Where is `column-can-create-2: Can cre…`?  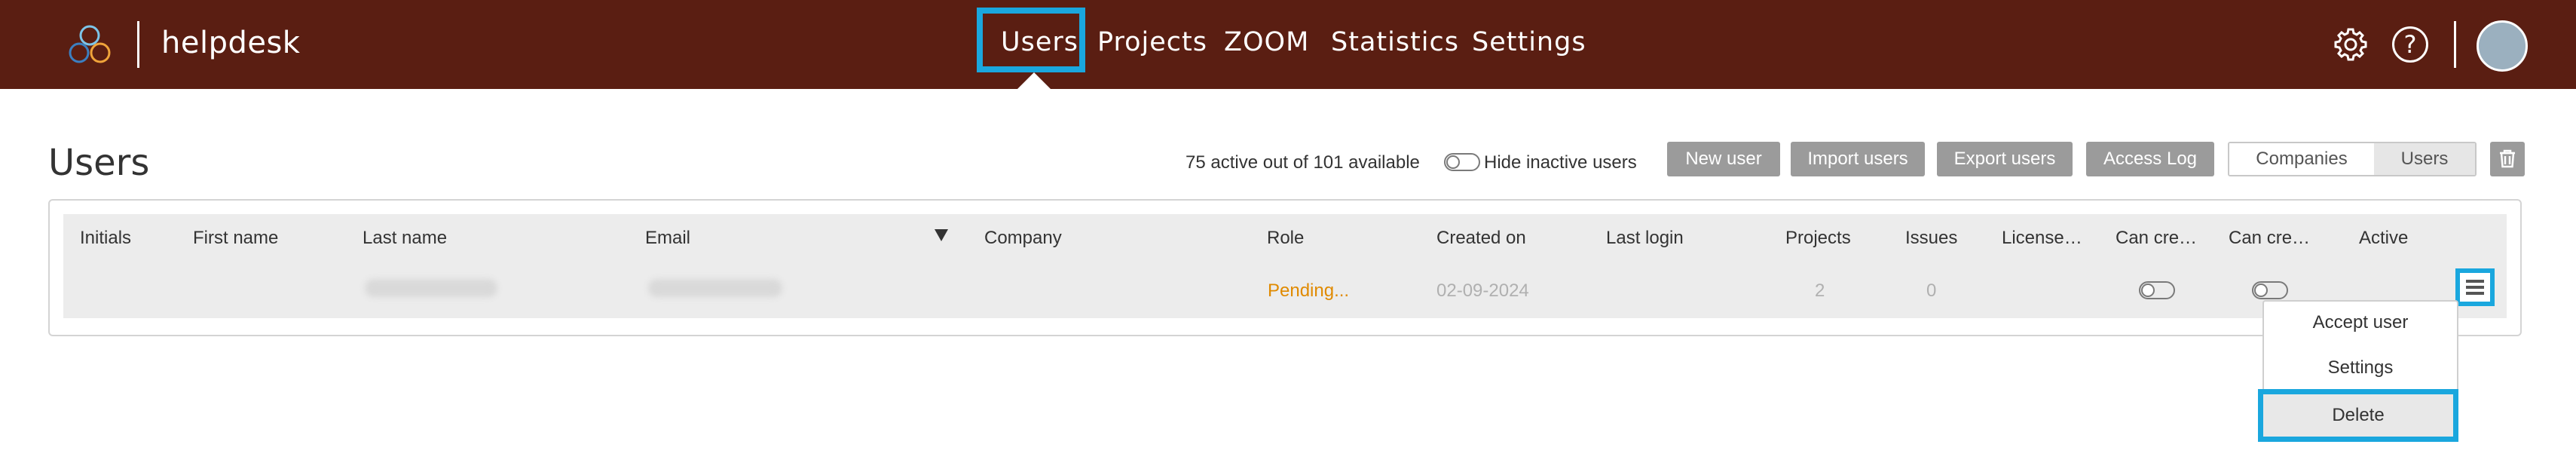
column-can-create-2: Can cre… is located at coordinates (2270, 238).